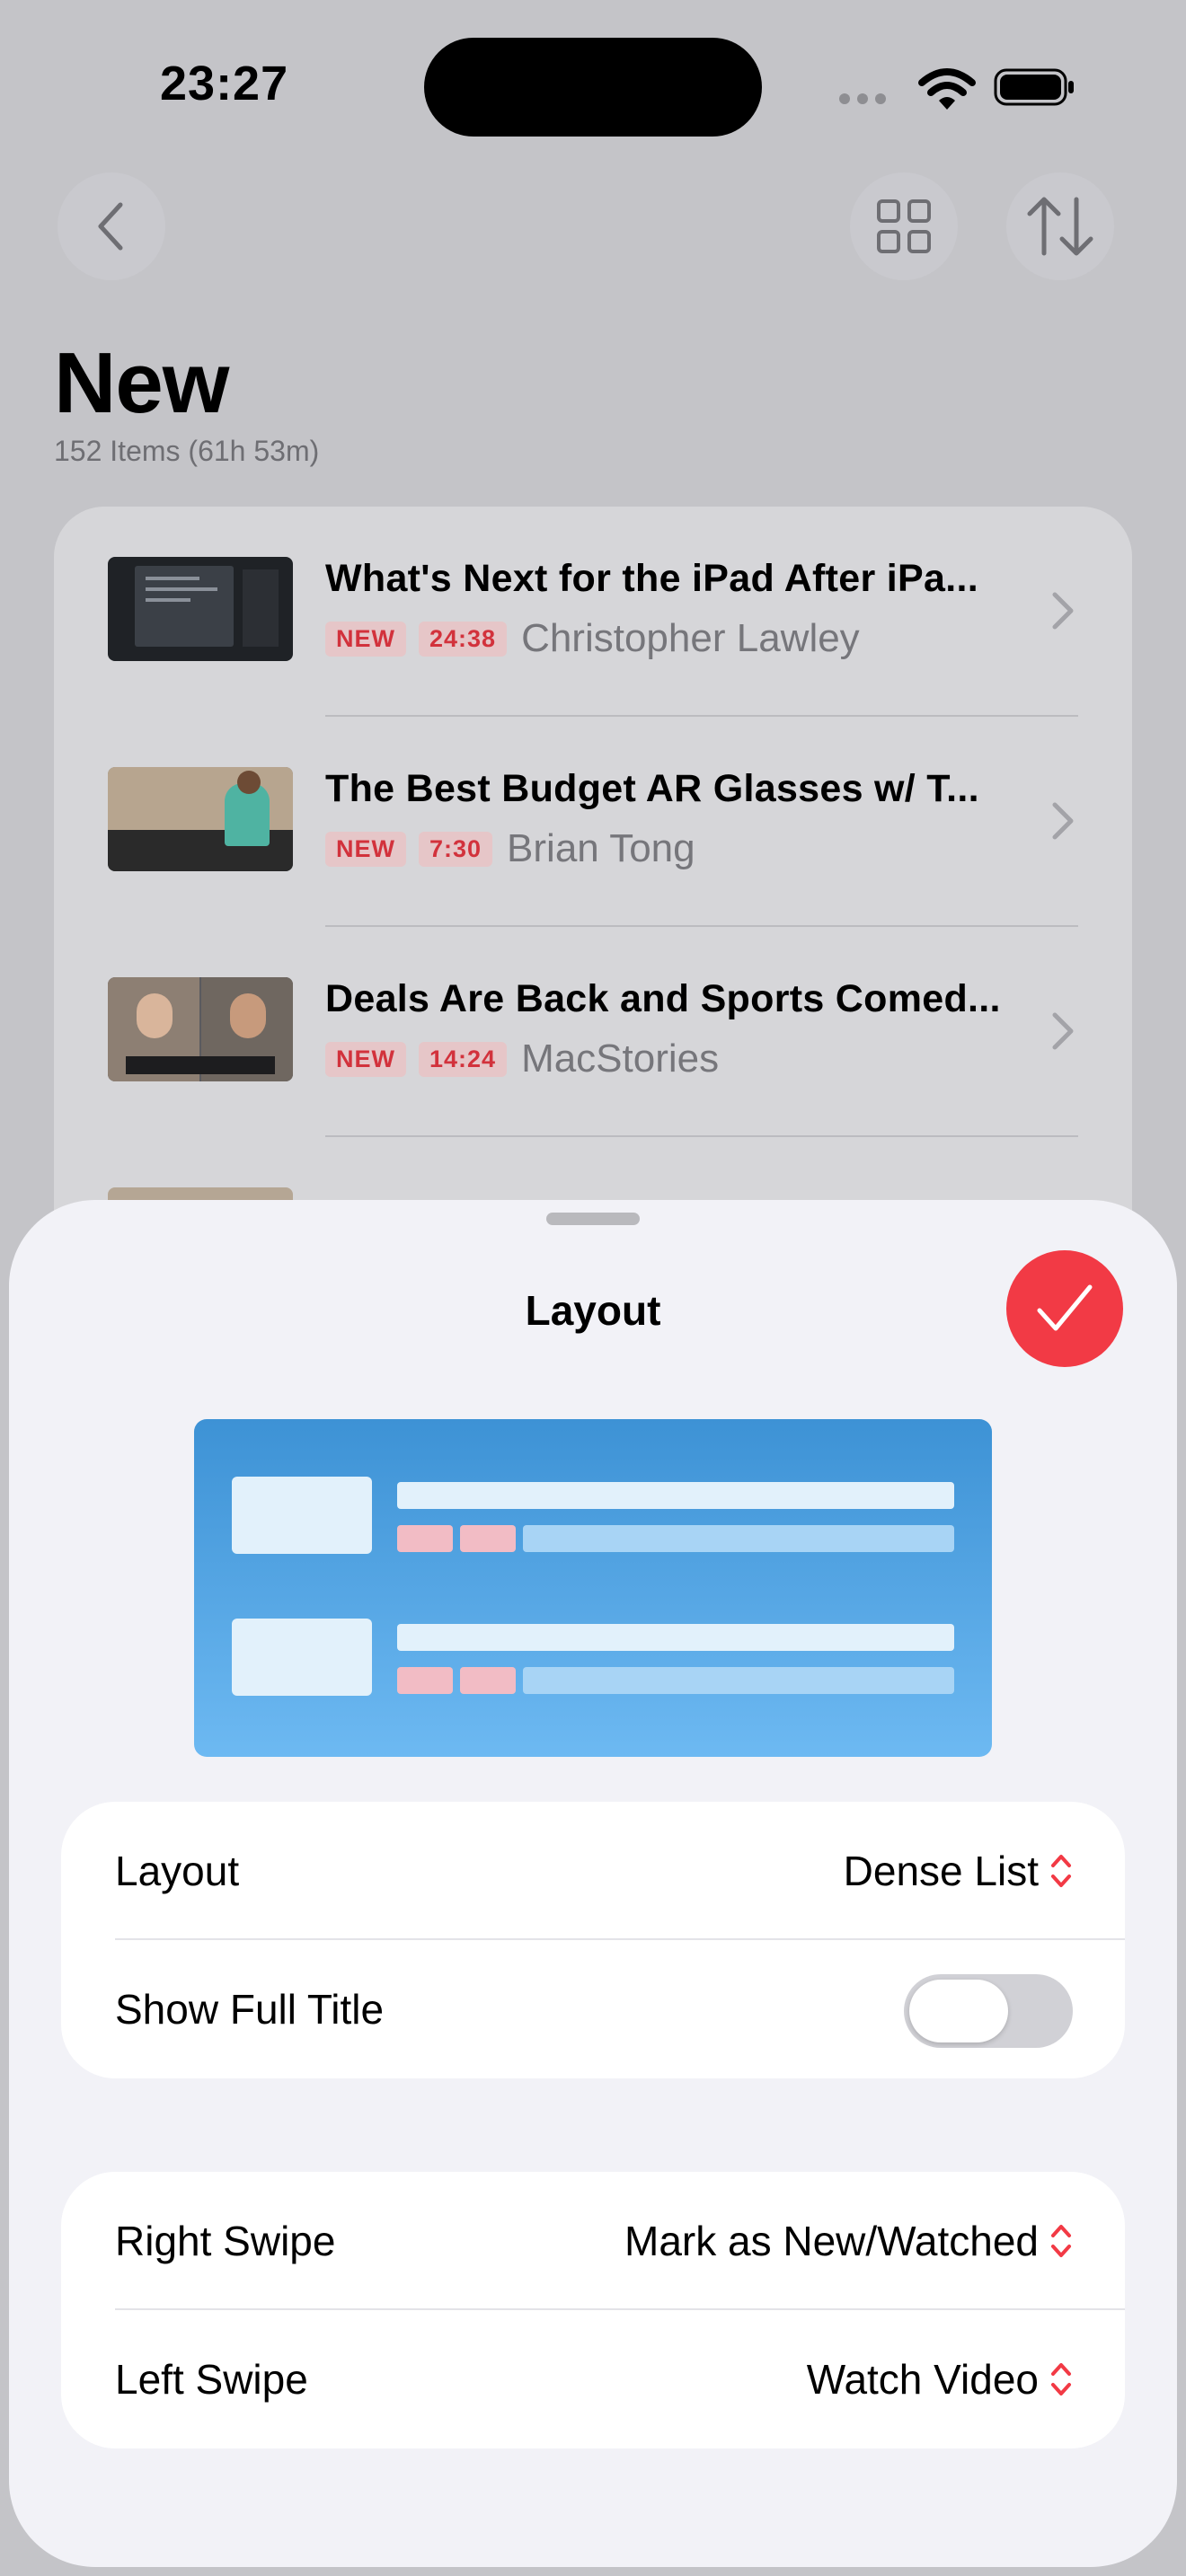 The image size is (1186, 2576). I want to click on sheet-title: Layout, so click(593, 1310).